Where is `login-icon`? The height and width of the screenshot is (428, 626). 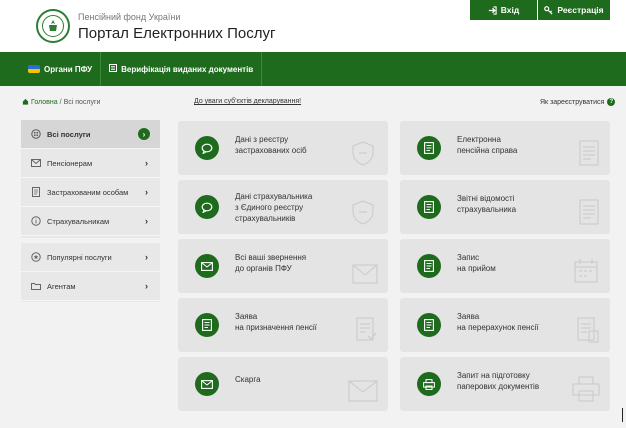 login-icon is located at coordinates (492, 10).